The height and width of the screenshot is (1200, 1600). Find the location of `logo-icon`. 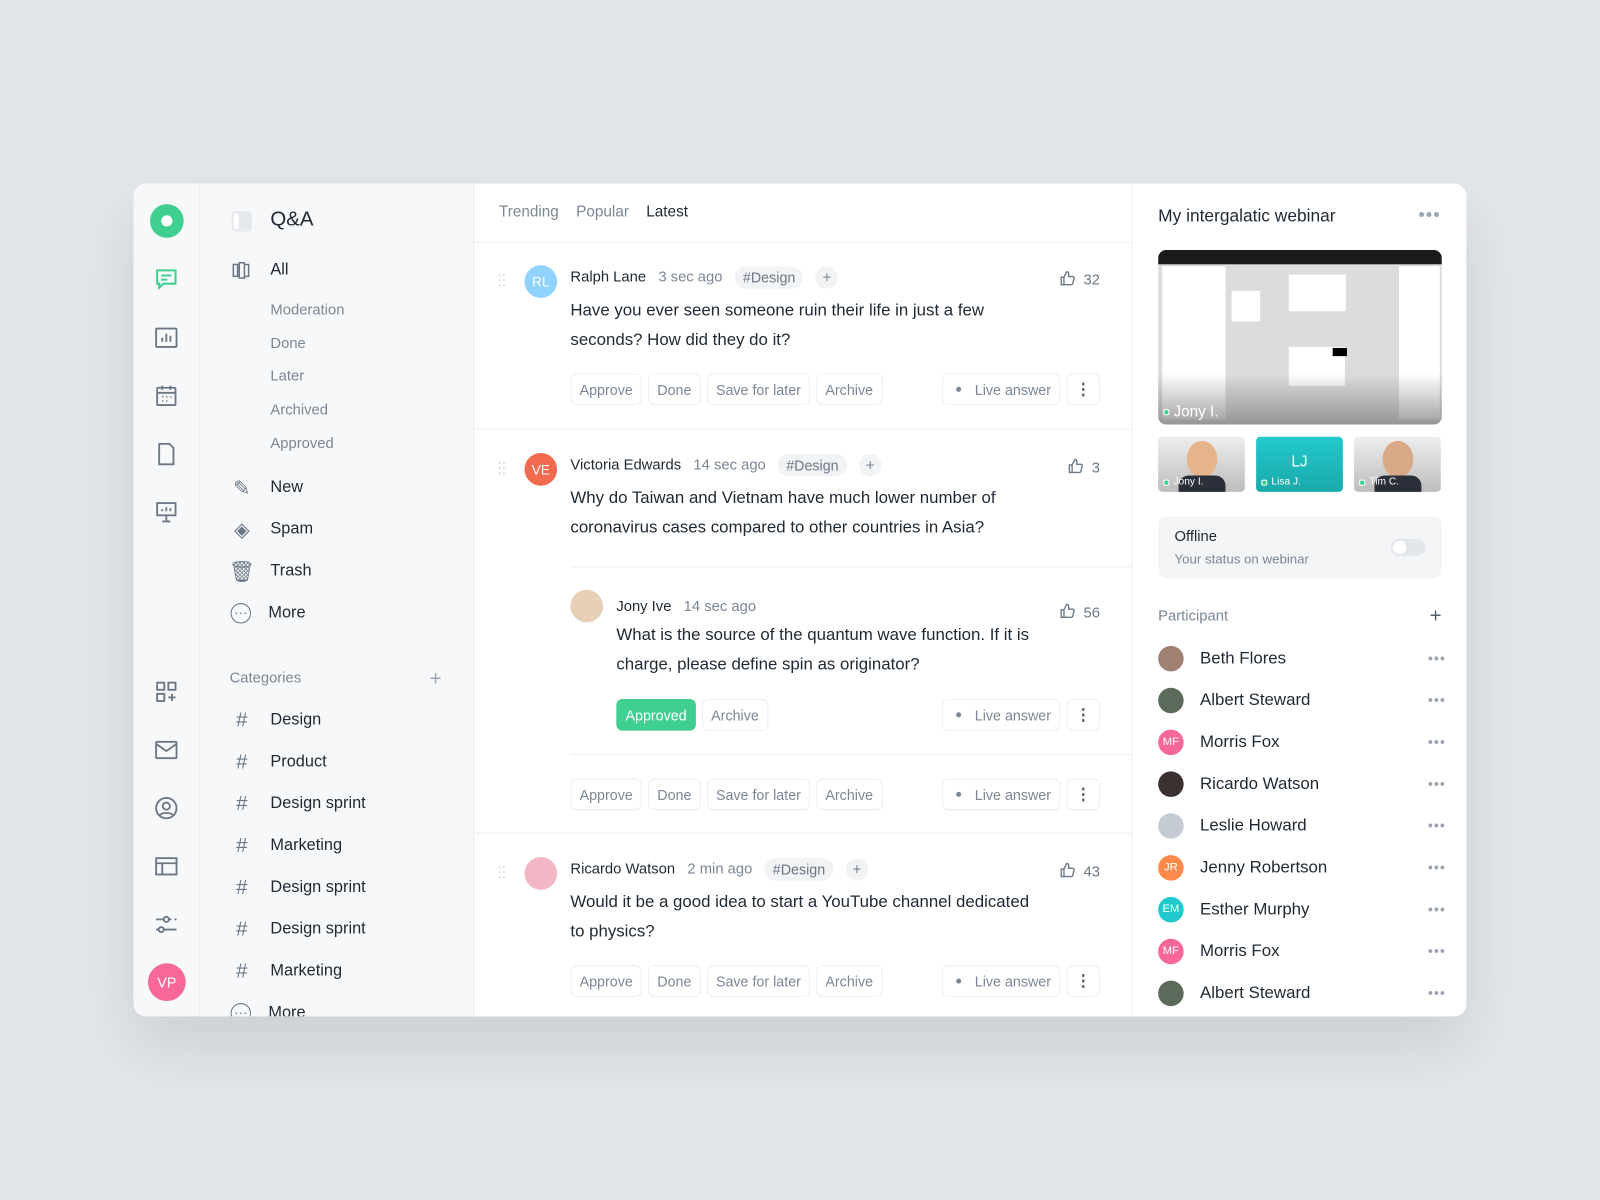

logo-icon is located at coordinates (166, 221).